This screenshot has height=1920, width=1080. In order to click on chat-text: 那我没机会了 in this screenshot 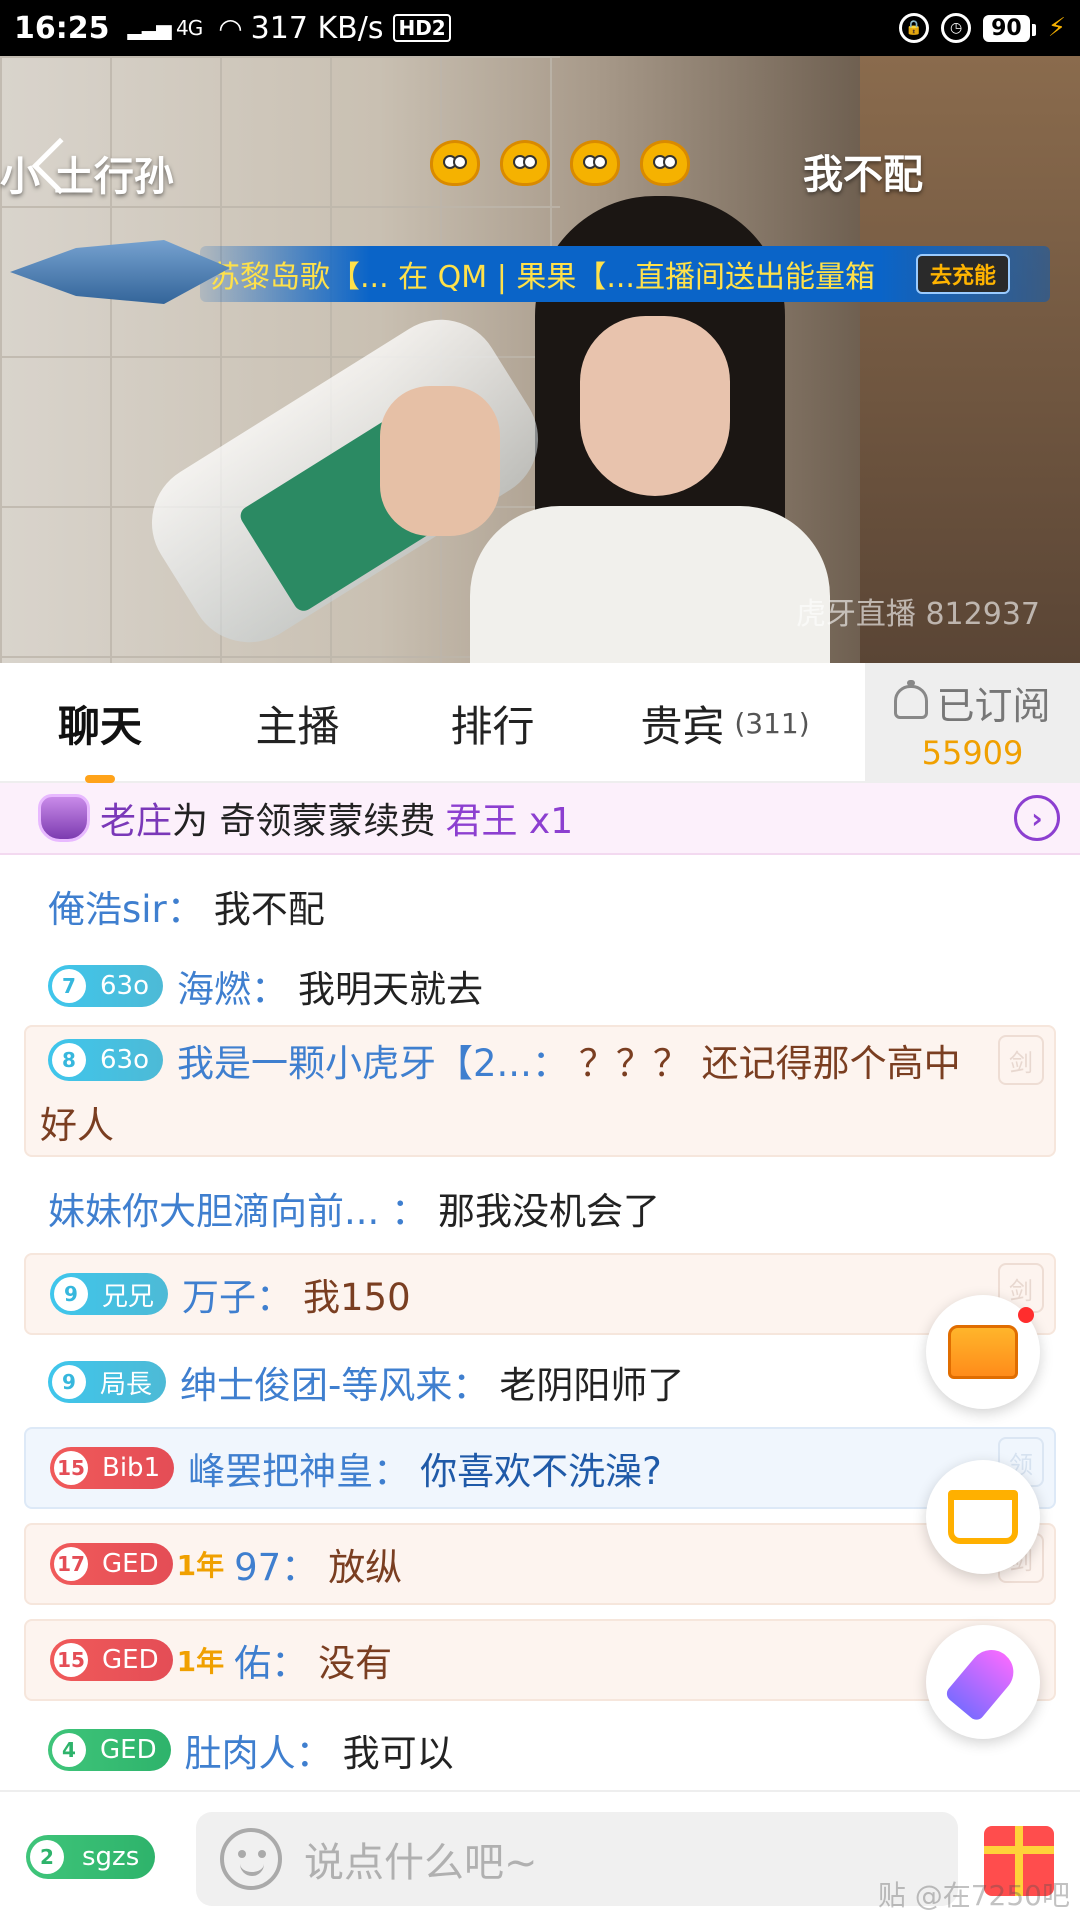, I will do `click(549, 1211)`.